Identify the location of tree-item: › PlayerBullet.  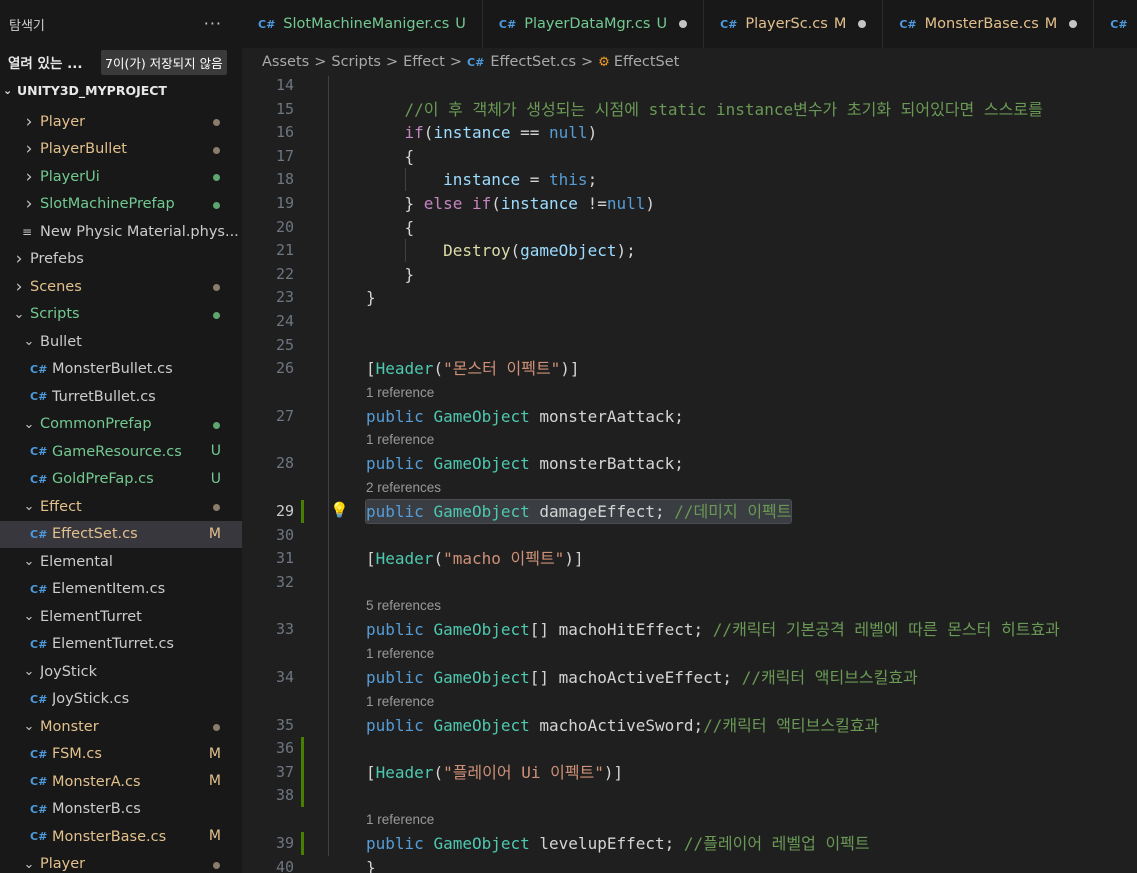
(121, 150).